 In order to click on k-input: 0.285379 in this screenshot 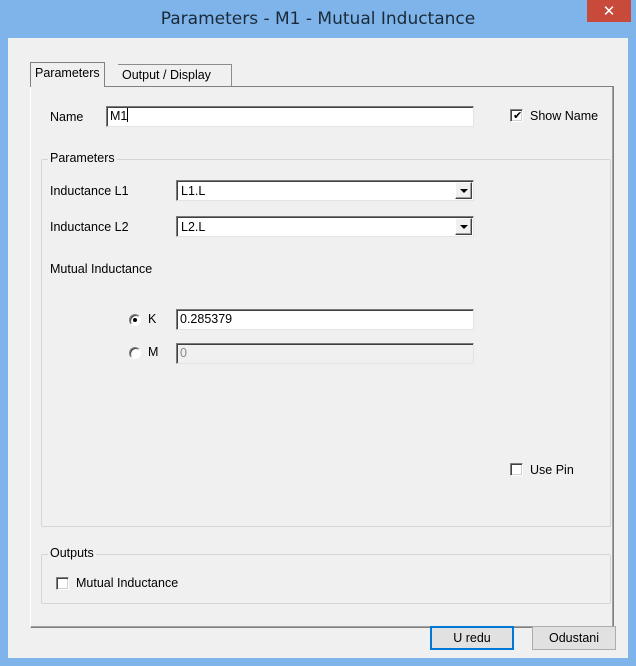, I will do `click(325, 319)`.